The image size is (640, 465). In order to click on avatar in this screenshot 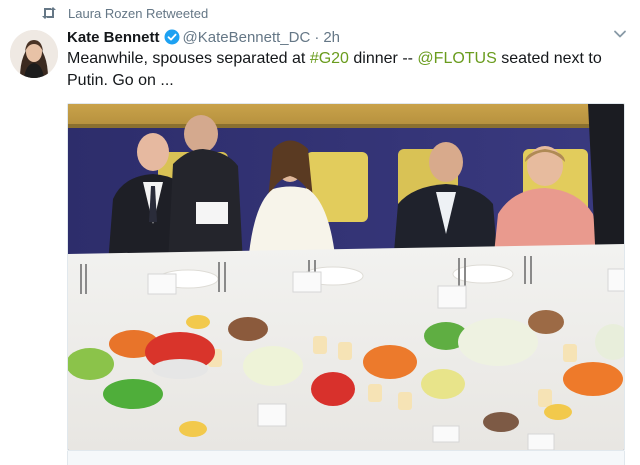, I will do `click(34, 54)`.